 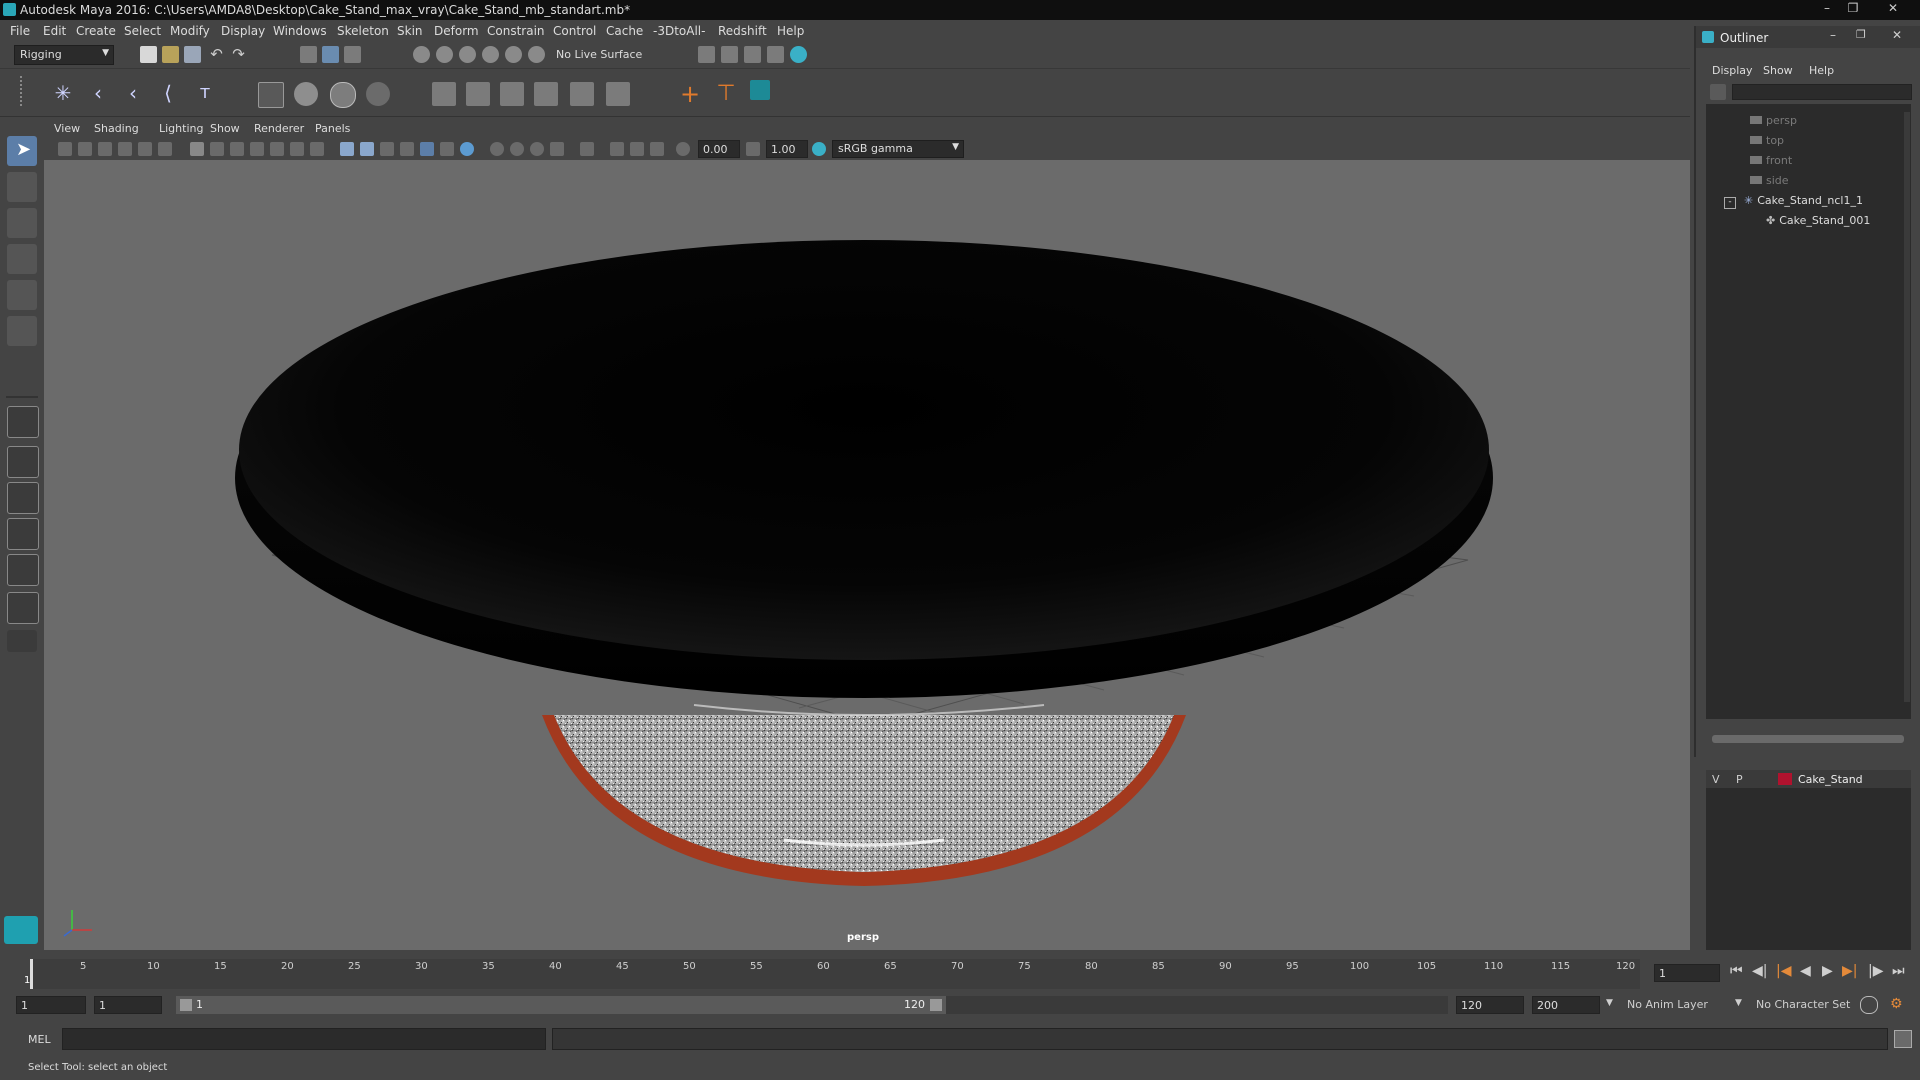 What do you see at coordinates (23, 462) in the screenshot?
I see `four-pane-layout-icon` at bounding box center [23, 462].